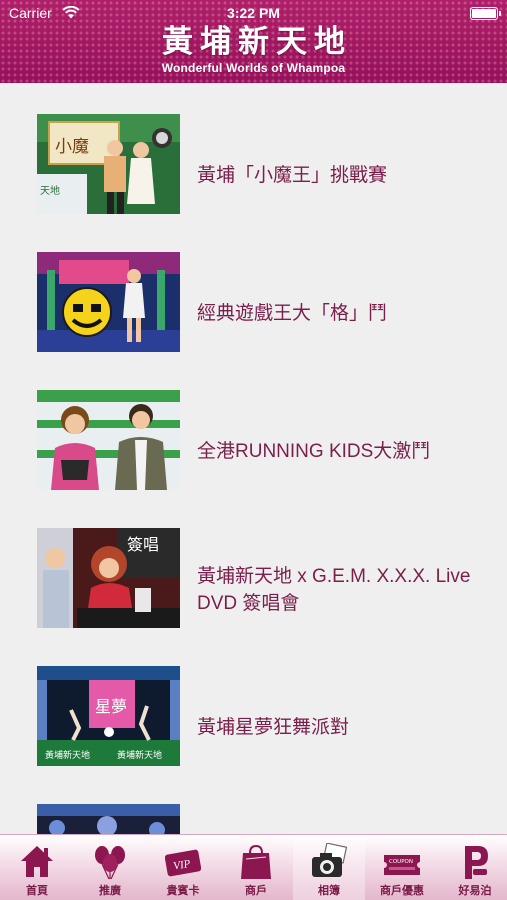 The height and width of the screenshot is (900, 507). What do you see at coordinates (183, 891) in the screenshot?
I see `tab-label: 貴賓卡` at bounding box center [183, 891].